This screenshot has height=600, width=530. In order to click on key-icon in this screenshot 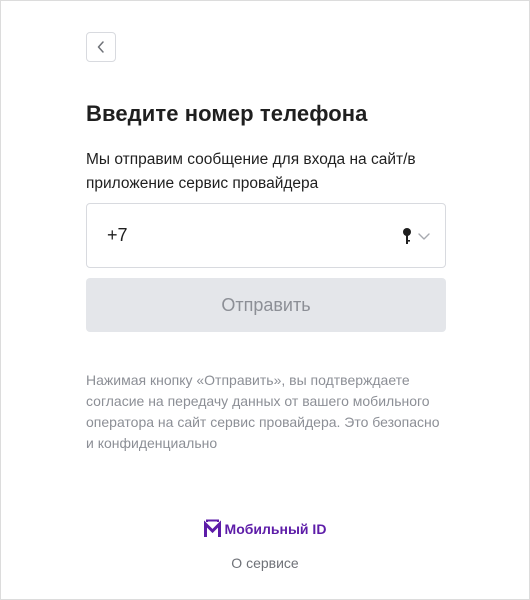, I will do `click(407, 236)`.